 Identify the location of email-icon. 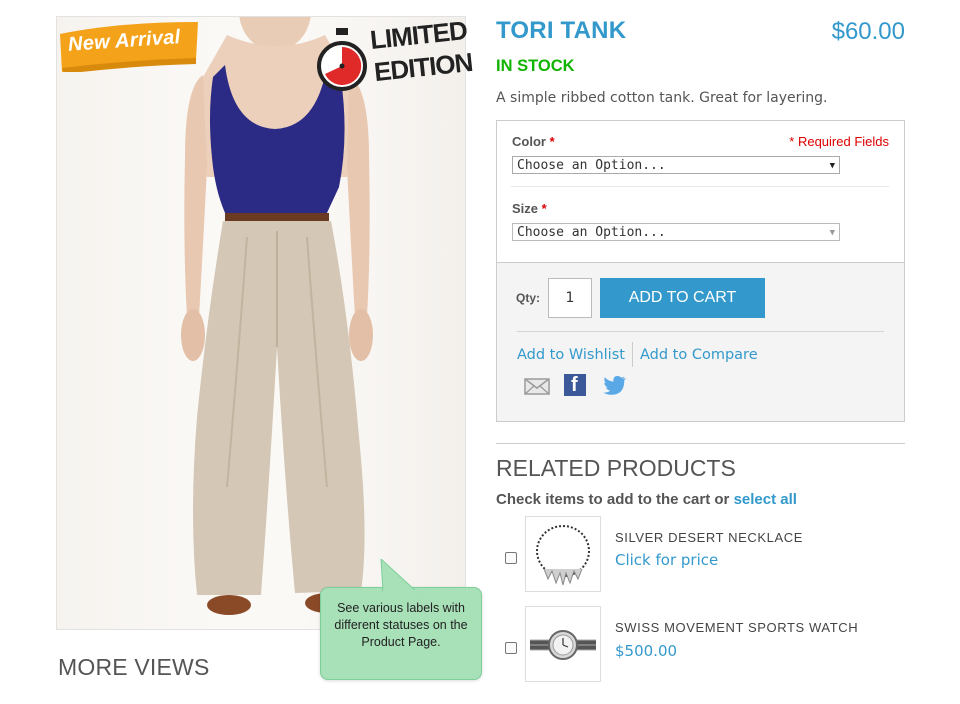
(537, 388).